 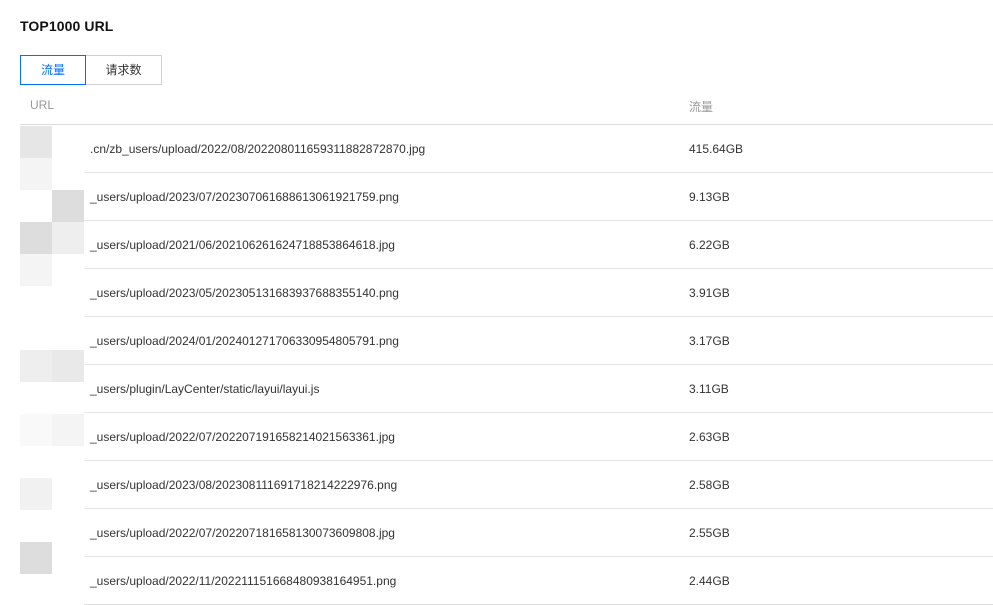 I want to click on traffic-cell: 3.91GB, so click(x=709, y=293).